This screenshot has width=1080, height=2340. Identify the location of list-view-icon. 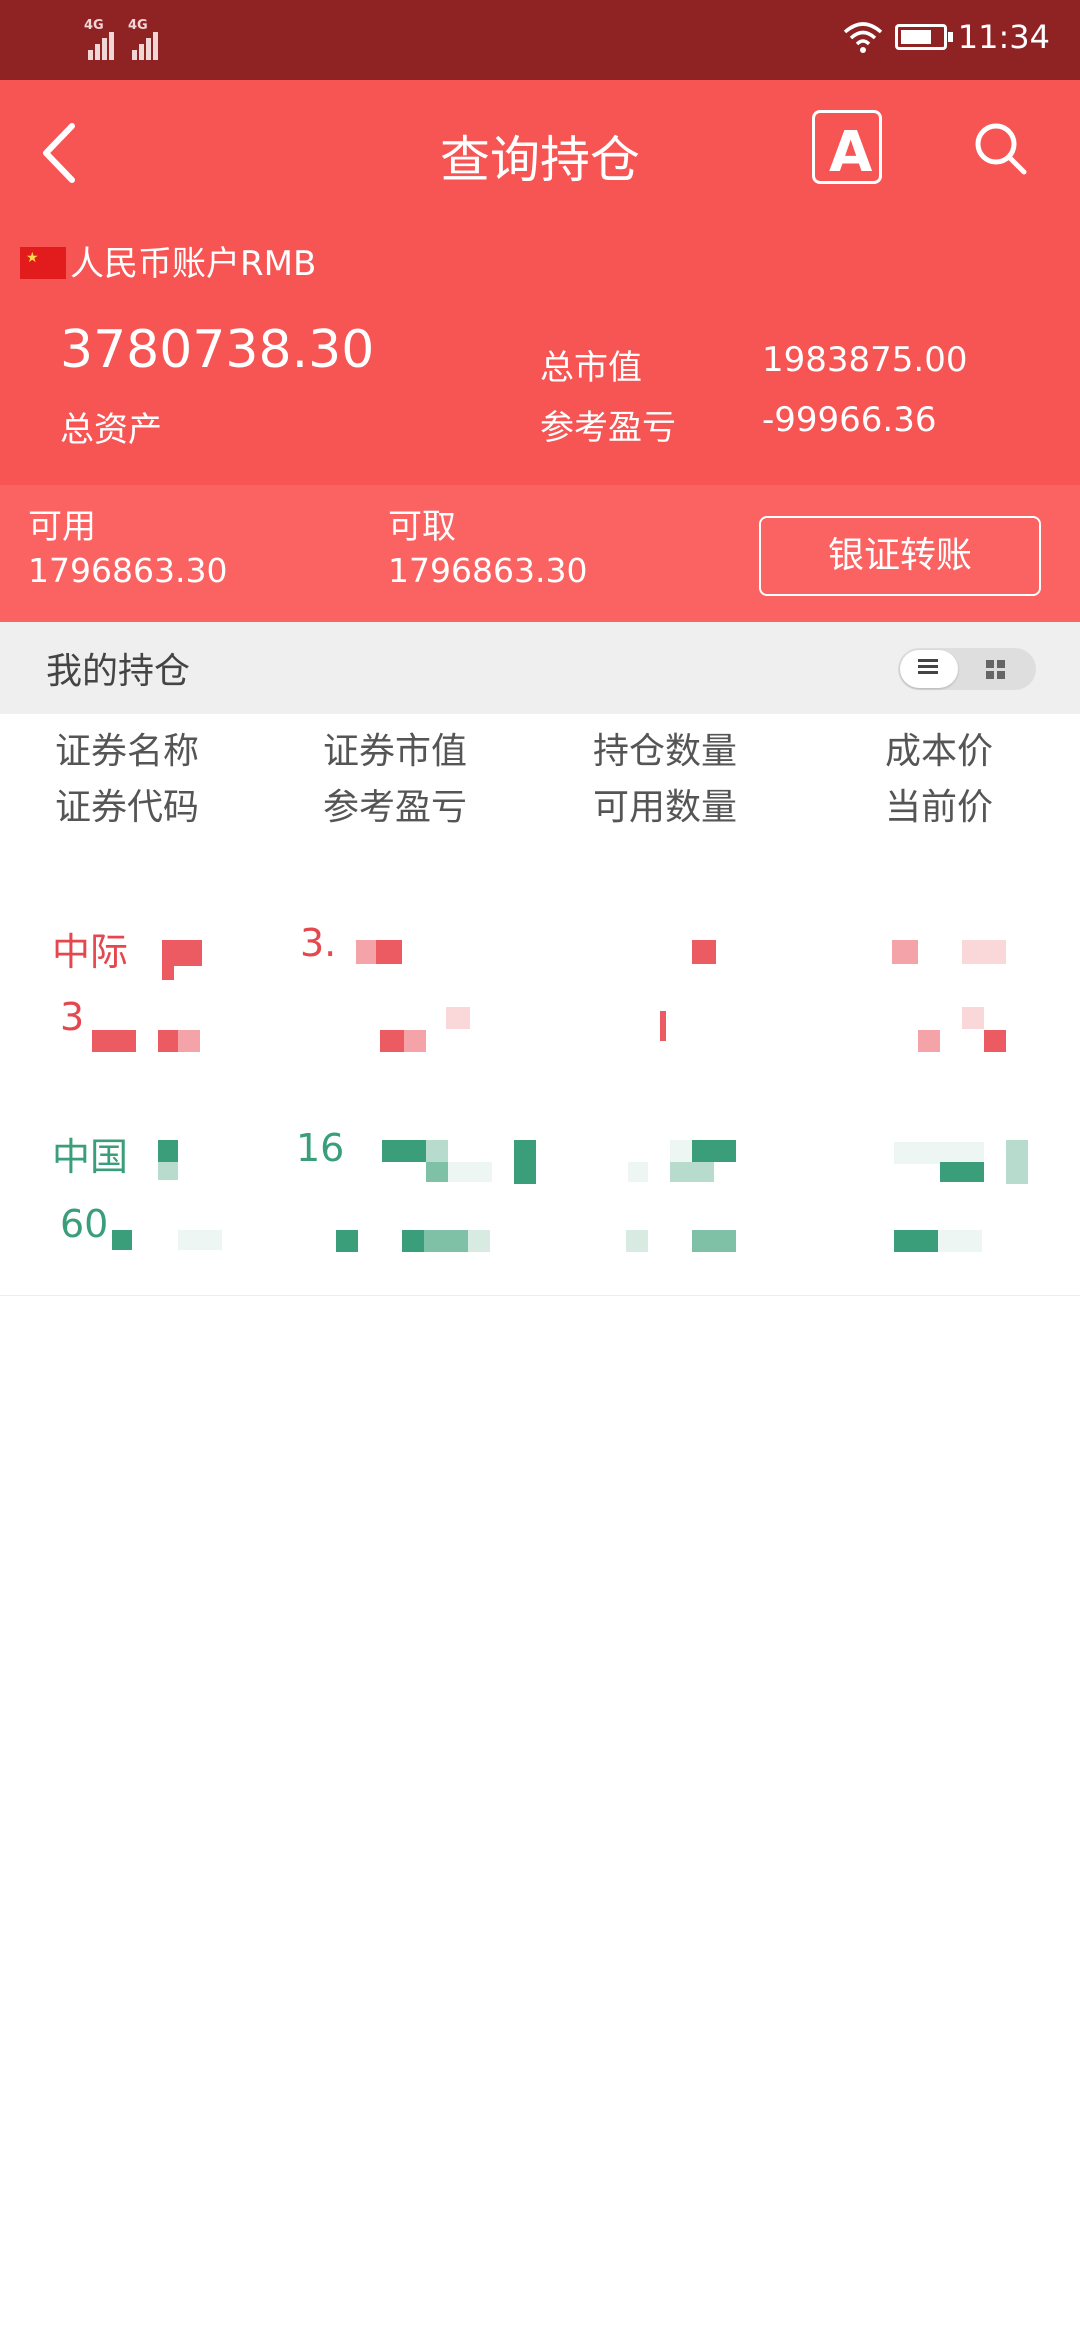
(928, 667).